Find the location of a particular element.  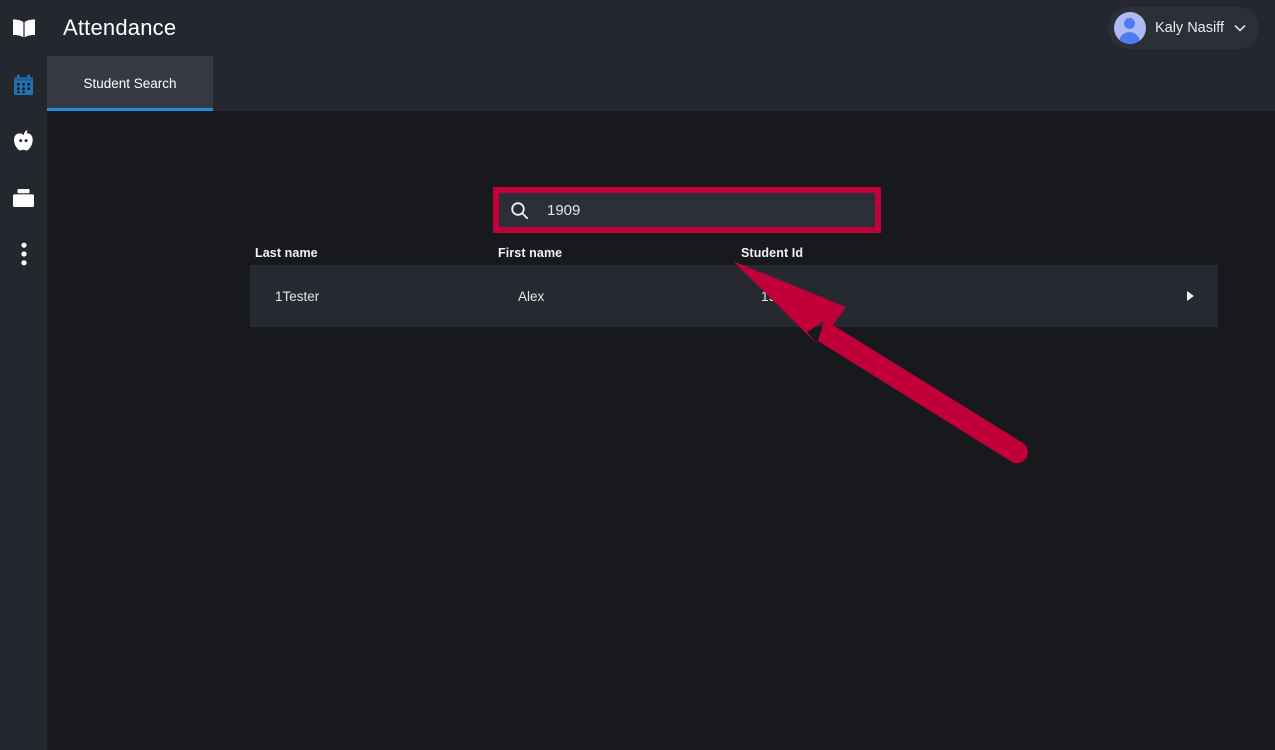

book-icon is located at coordinates (24, 29).